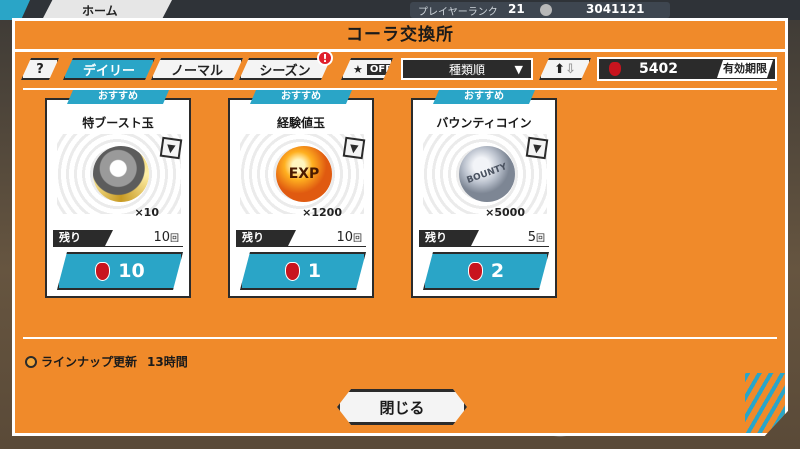 This screenshot has width=800, height=449. What do you see at coordinates (400, 35) in the screenshot?
I see `dialog-title: コーラ交換所` at bounding box center [400, 35].